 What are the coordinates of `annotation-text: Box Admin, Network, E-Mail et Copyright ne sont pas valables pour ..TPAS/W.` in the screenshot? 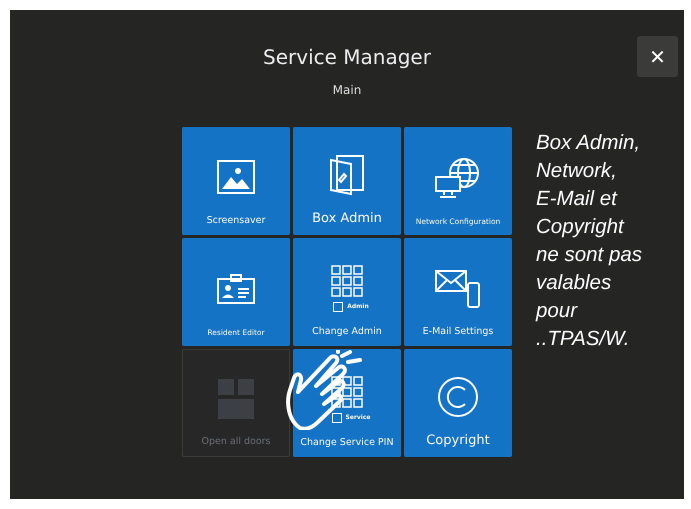 It's located at (589, 241).